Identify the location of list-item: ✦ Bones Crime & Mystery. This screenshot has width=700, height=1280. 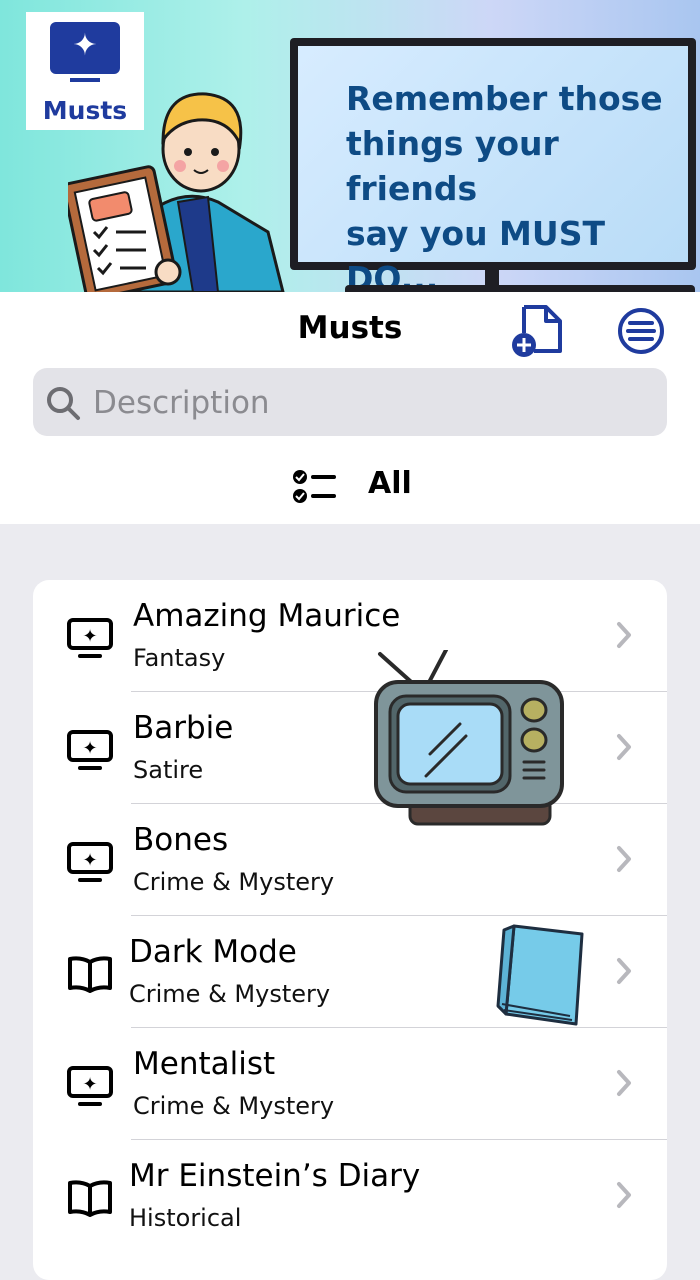
(350, 860).